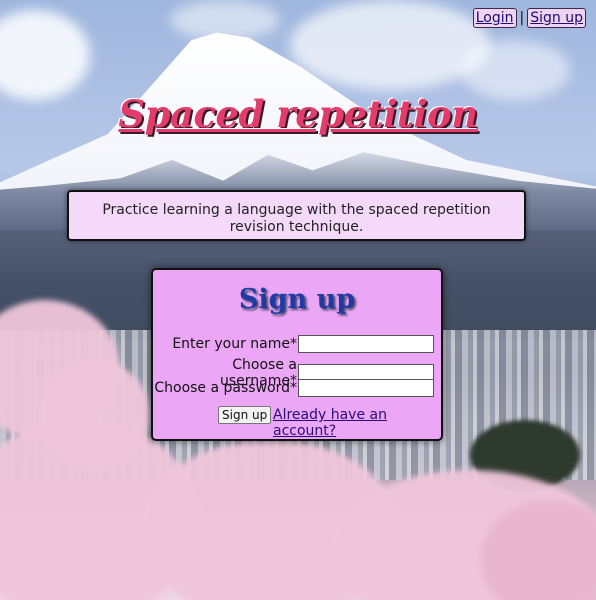 This screenshot has height=600, width=596. Describe the element at coordinates (245, 415) in the screenshot. I see `signup-button: Sign up` at that location.